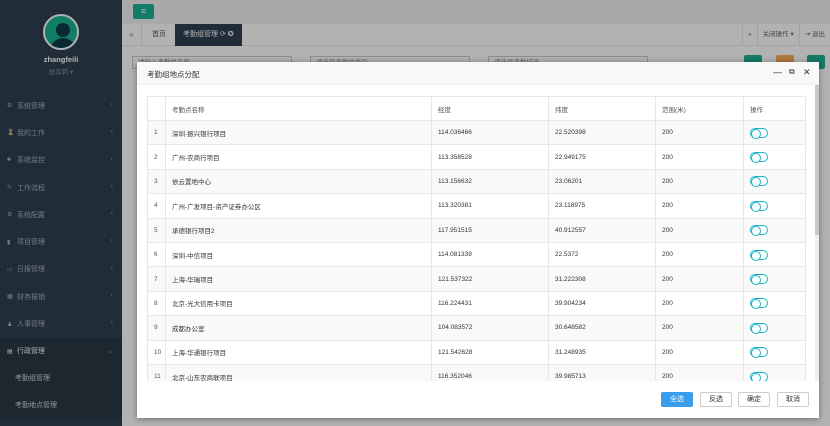  I want to click on scrollbar-thumb, so click(817, 160).